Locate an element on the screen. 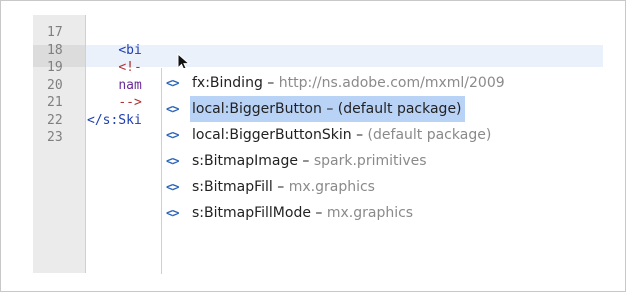 This screenshot has height=292, width=626. code-line: --> is located at coordinates (114, 103).